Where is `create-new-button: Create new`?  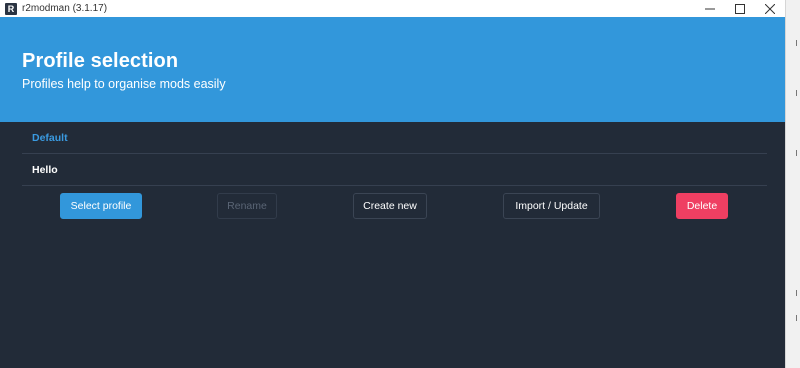 create-new-button: Create new is located at coordinates (390, 206).